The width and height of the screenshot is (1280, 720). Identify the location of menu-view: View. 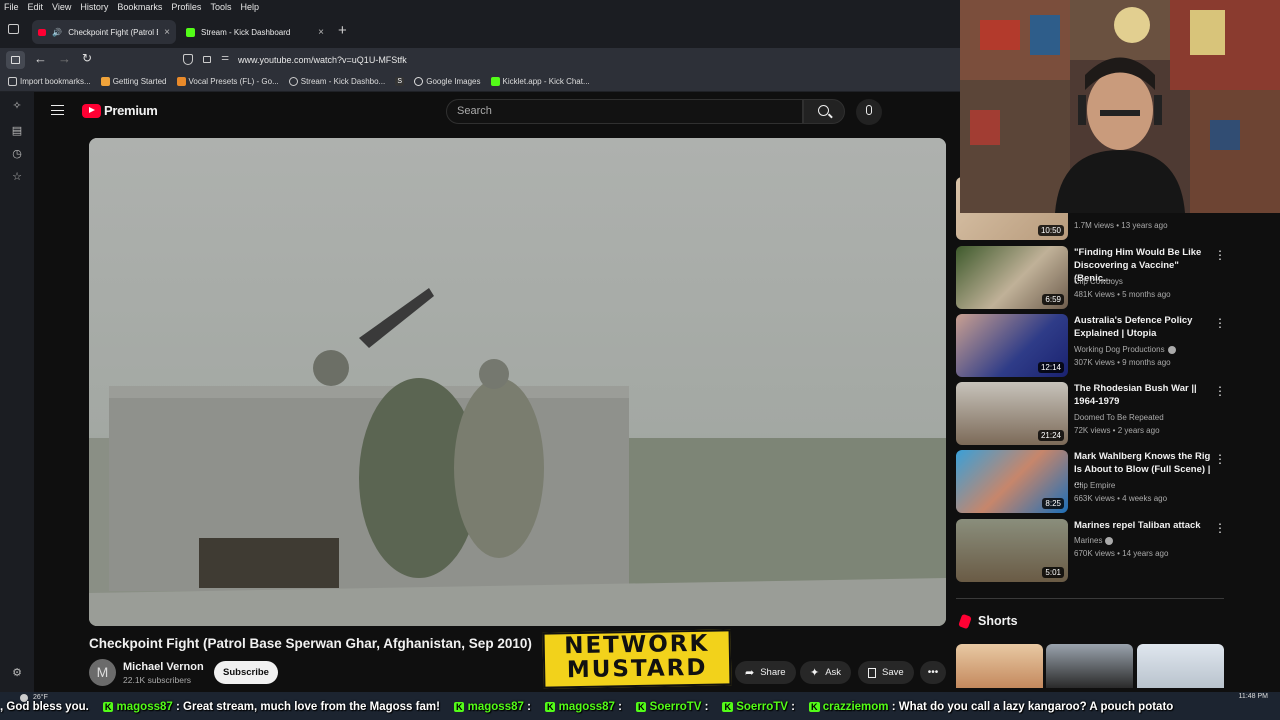
(61, 7).